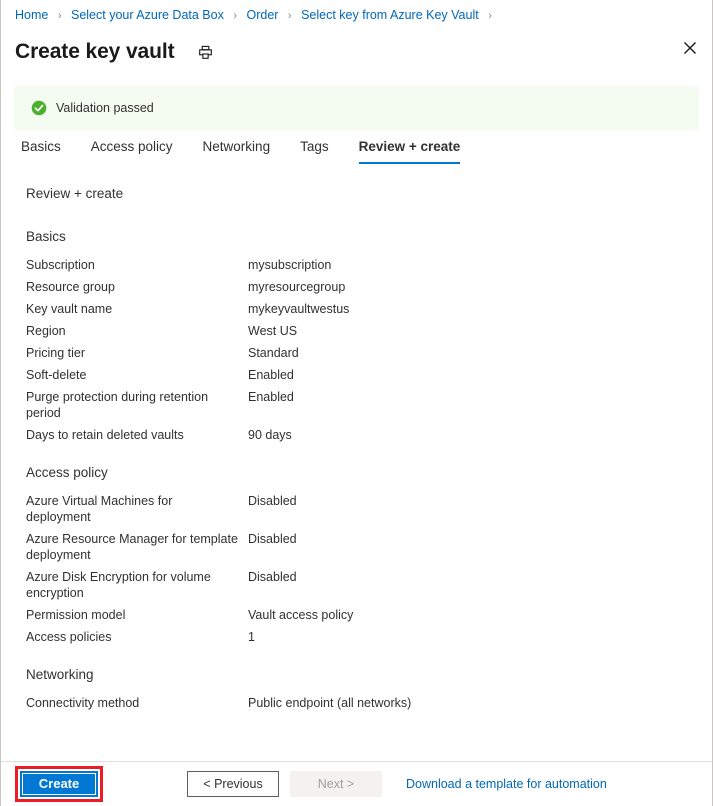  What do you see at coordinates (69, 637) in the screenshot?
I see `detail-label: Access policies` at bounding box center [69, 637].